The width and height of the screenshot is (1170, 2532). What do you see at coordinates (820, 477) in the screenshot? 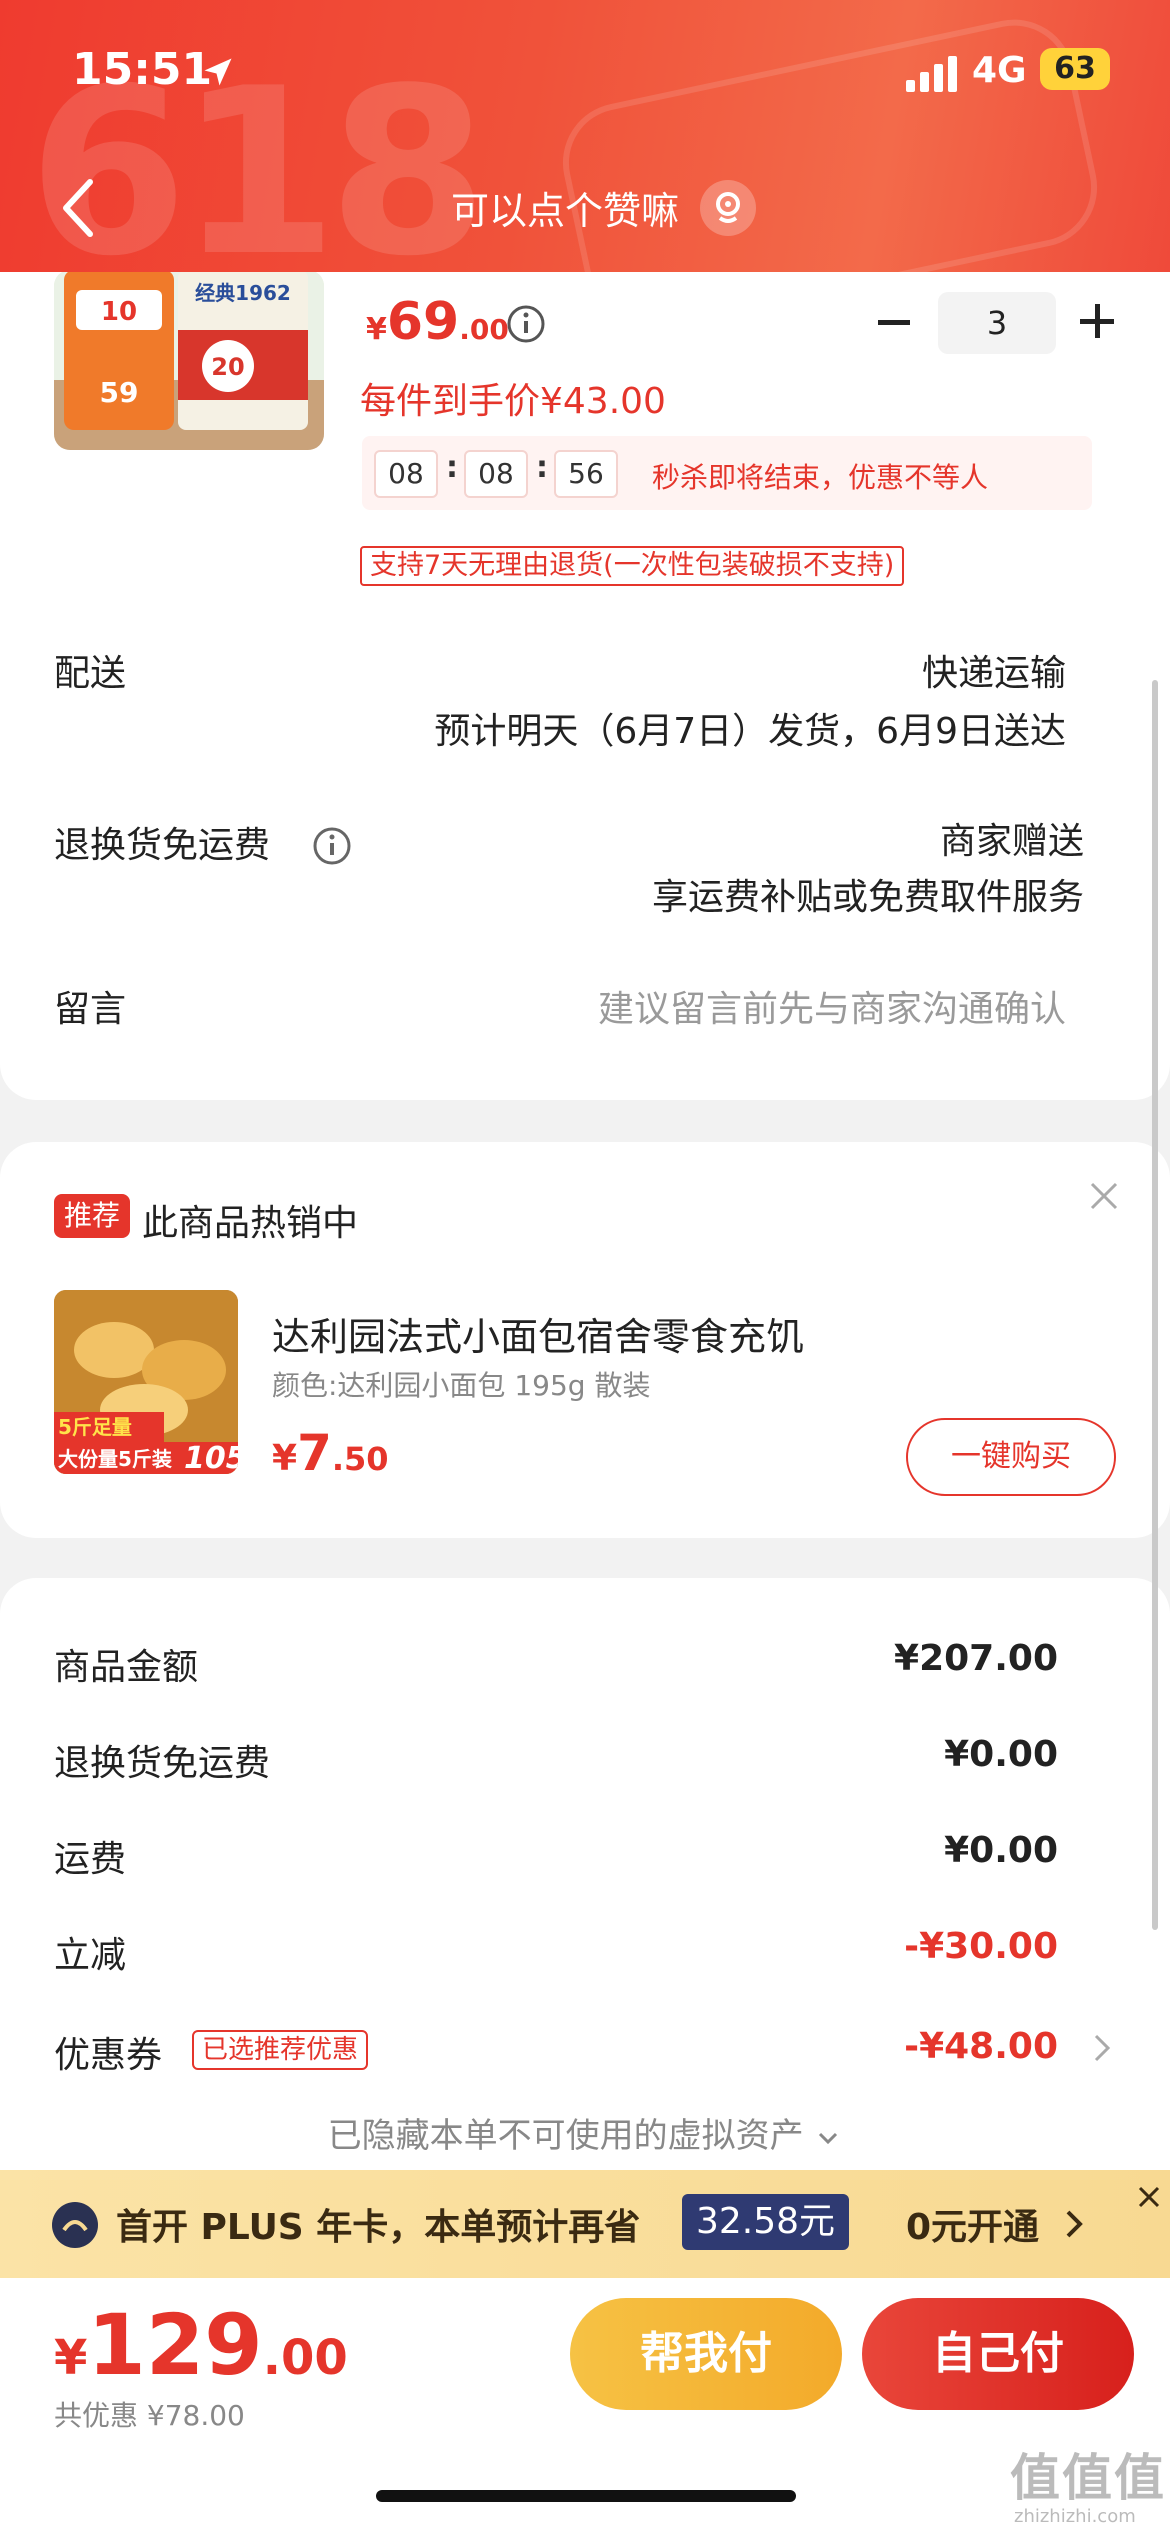
I see `countdown-note: 秒杀即将结束，优惠不等人` at bounding box center [820, 477].